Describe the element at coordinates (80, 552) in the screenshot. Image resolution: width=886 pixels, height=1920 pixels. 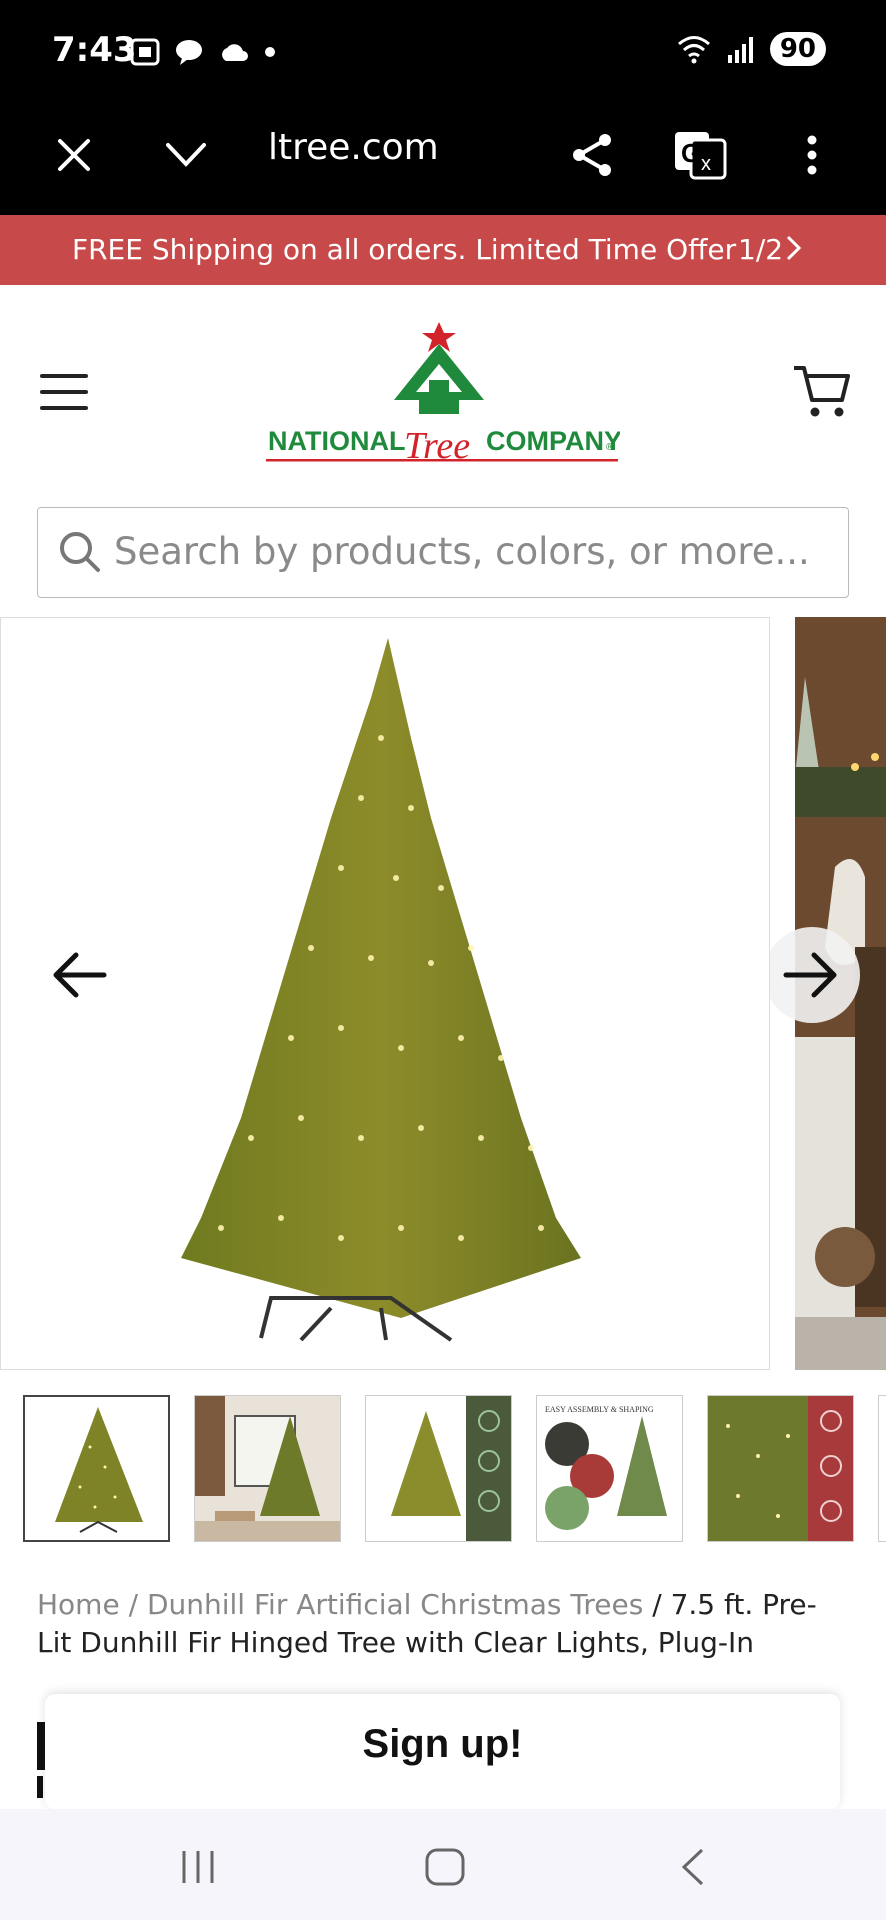
I see `search-icon` at that location.